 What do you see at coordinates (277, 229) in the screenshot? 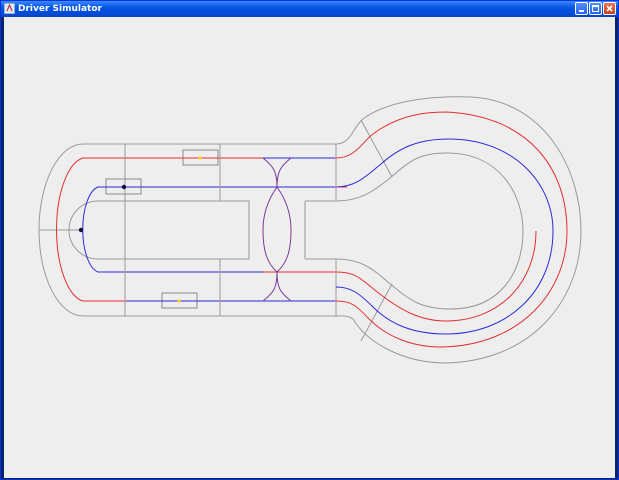
I see `crossover-switches` at bounding box center [277, 229].